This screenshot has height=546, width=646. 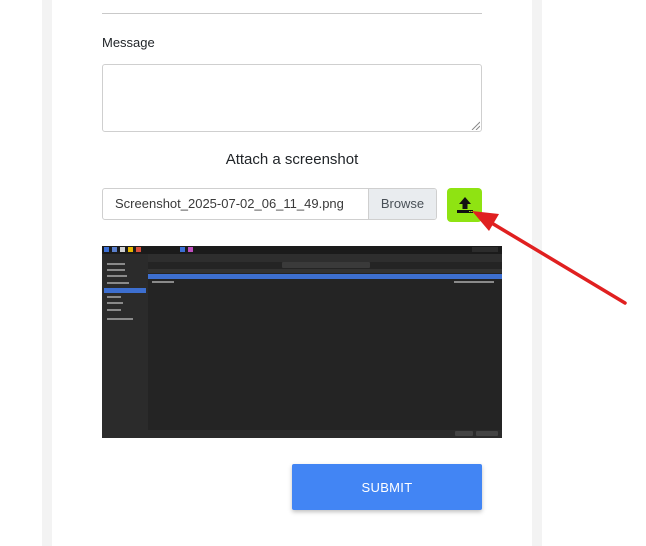 What do you see at coordinates (47, 273) in the screenshot?
I see `page-left-band` at bounding box center [47, 273].